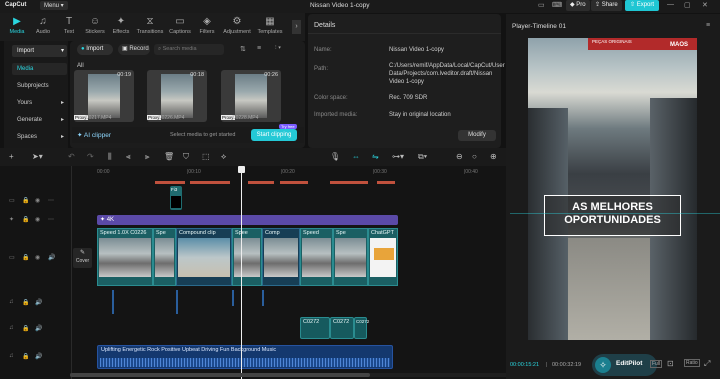  Describe the element at coordinates (642, 5) in the screenshot. I see `export-button: ⇧ Export` at that location.